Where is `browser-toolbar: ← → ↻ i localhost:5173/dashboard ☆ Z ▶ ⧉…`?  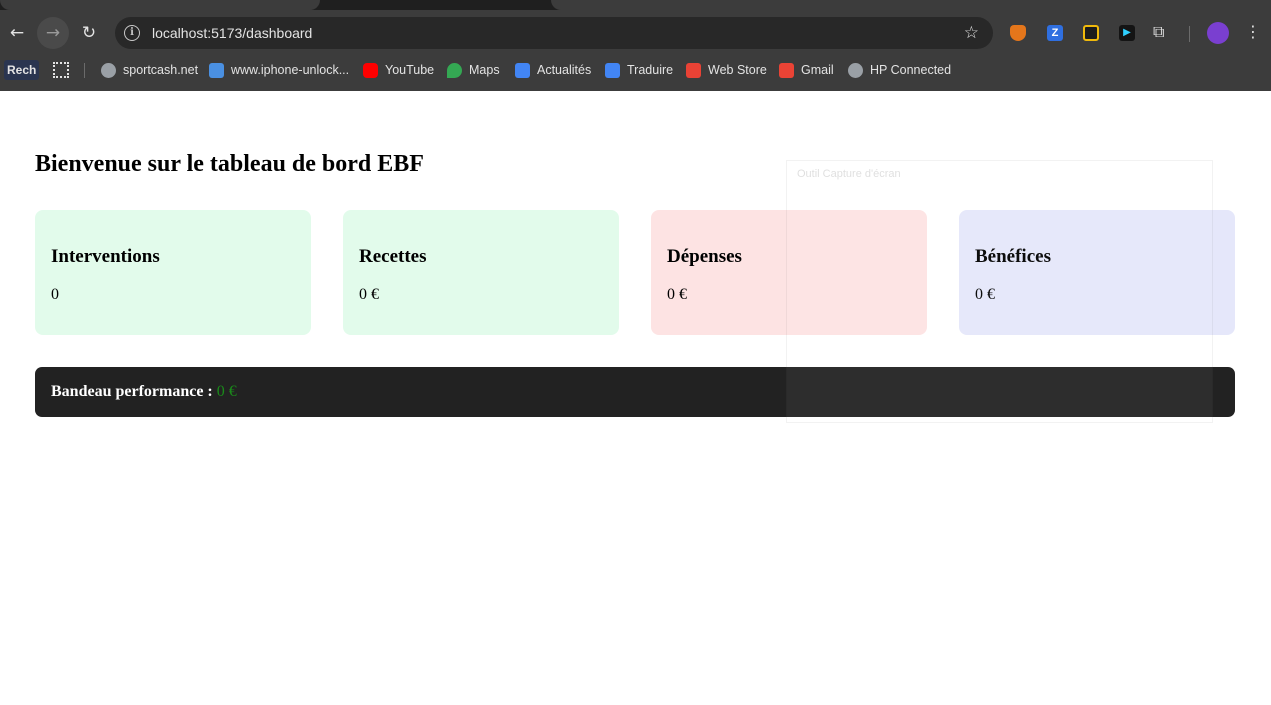 browser-toolbar: ← → ↻ i localhost:5173/dashboard ☆ Z ▶ ⧉… is located at coordinates (635, 33).